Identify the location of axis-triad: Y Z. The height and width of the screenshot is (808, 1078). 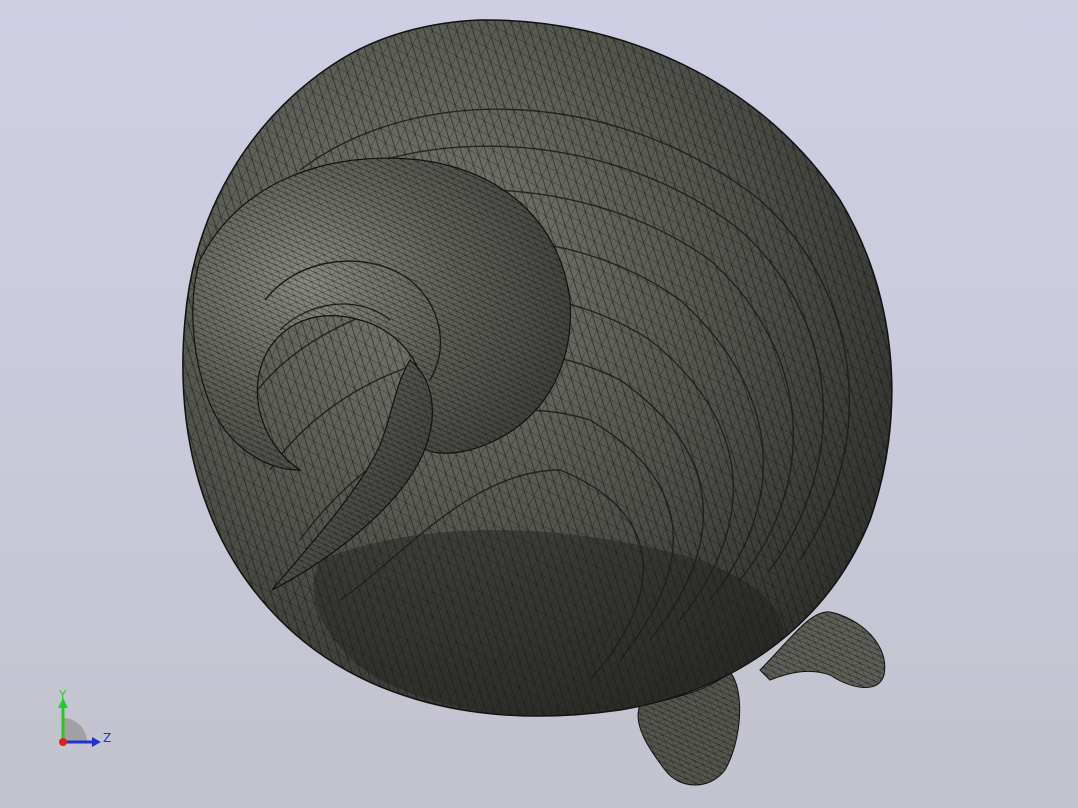
(85, 720).